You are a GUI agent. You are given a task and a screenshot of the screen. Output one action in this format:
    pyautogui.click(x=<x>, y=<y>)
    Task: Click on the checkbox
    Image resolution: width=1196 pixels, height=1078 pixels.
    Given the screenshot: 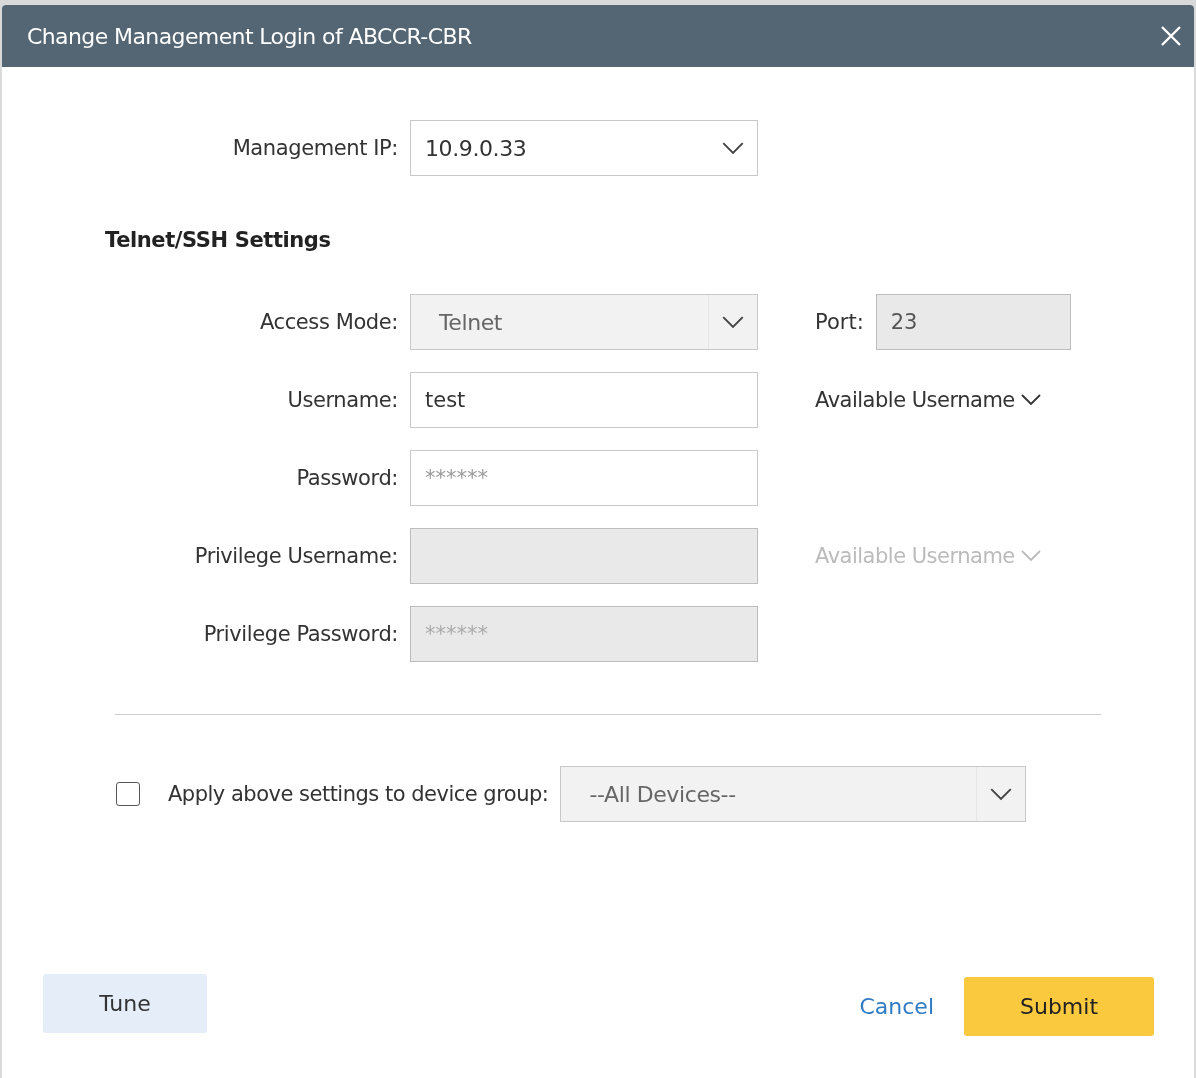 What is the action you would take?
    pyautogui.click(x=128, y=794)
    